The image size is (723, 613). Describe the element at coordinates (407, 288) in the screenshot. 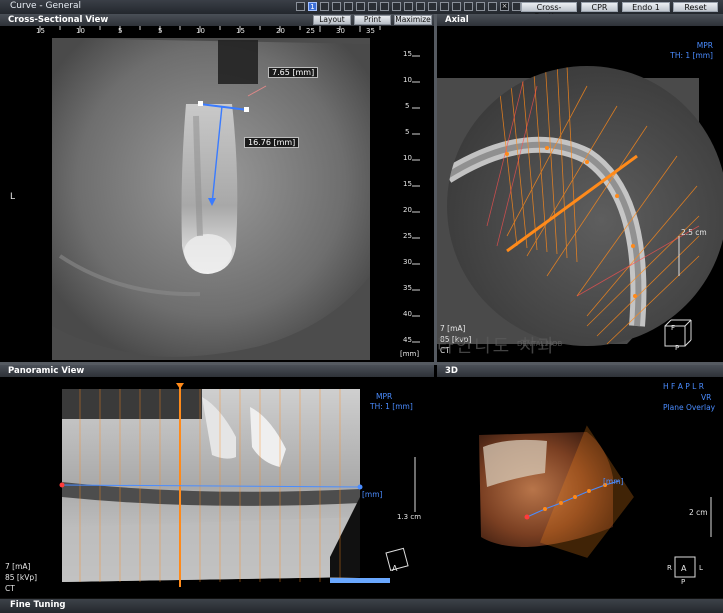

I see `right-ruler-label: 35` at that location.